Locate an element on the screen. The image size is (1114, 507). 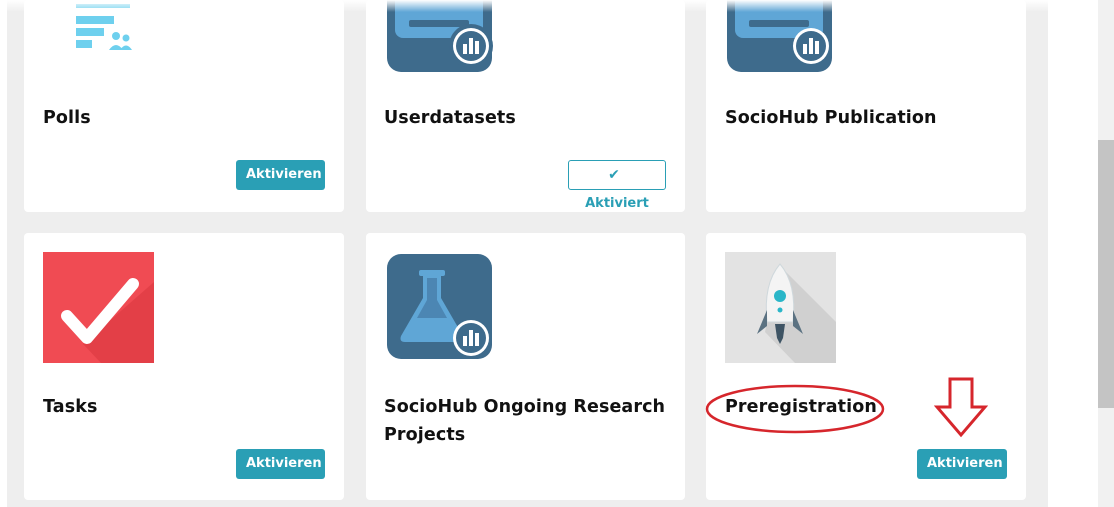
card-title: SocioHub Publication is located at coordinates (831, 118).